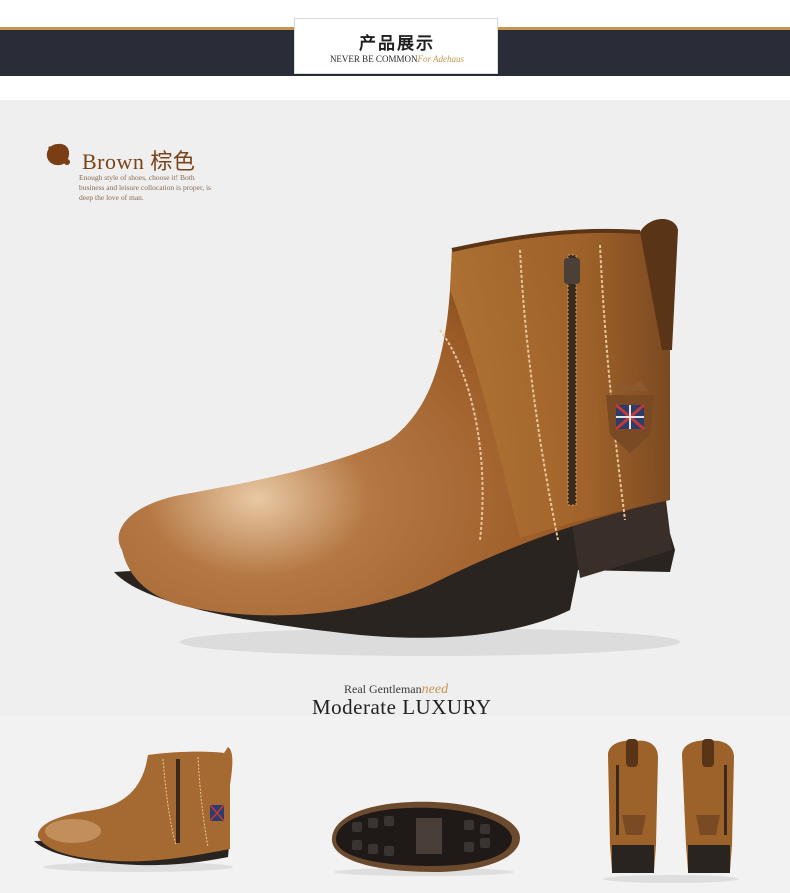 The image size is (790, 893). I want to click on slogan-line-2: Moderate LUXURY, so click(402, 707).